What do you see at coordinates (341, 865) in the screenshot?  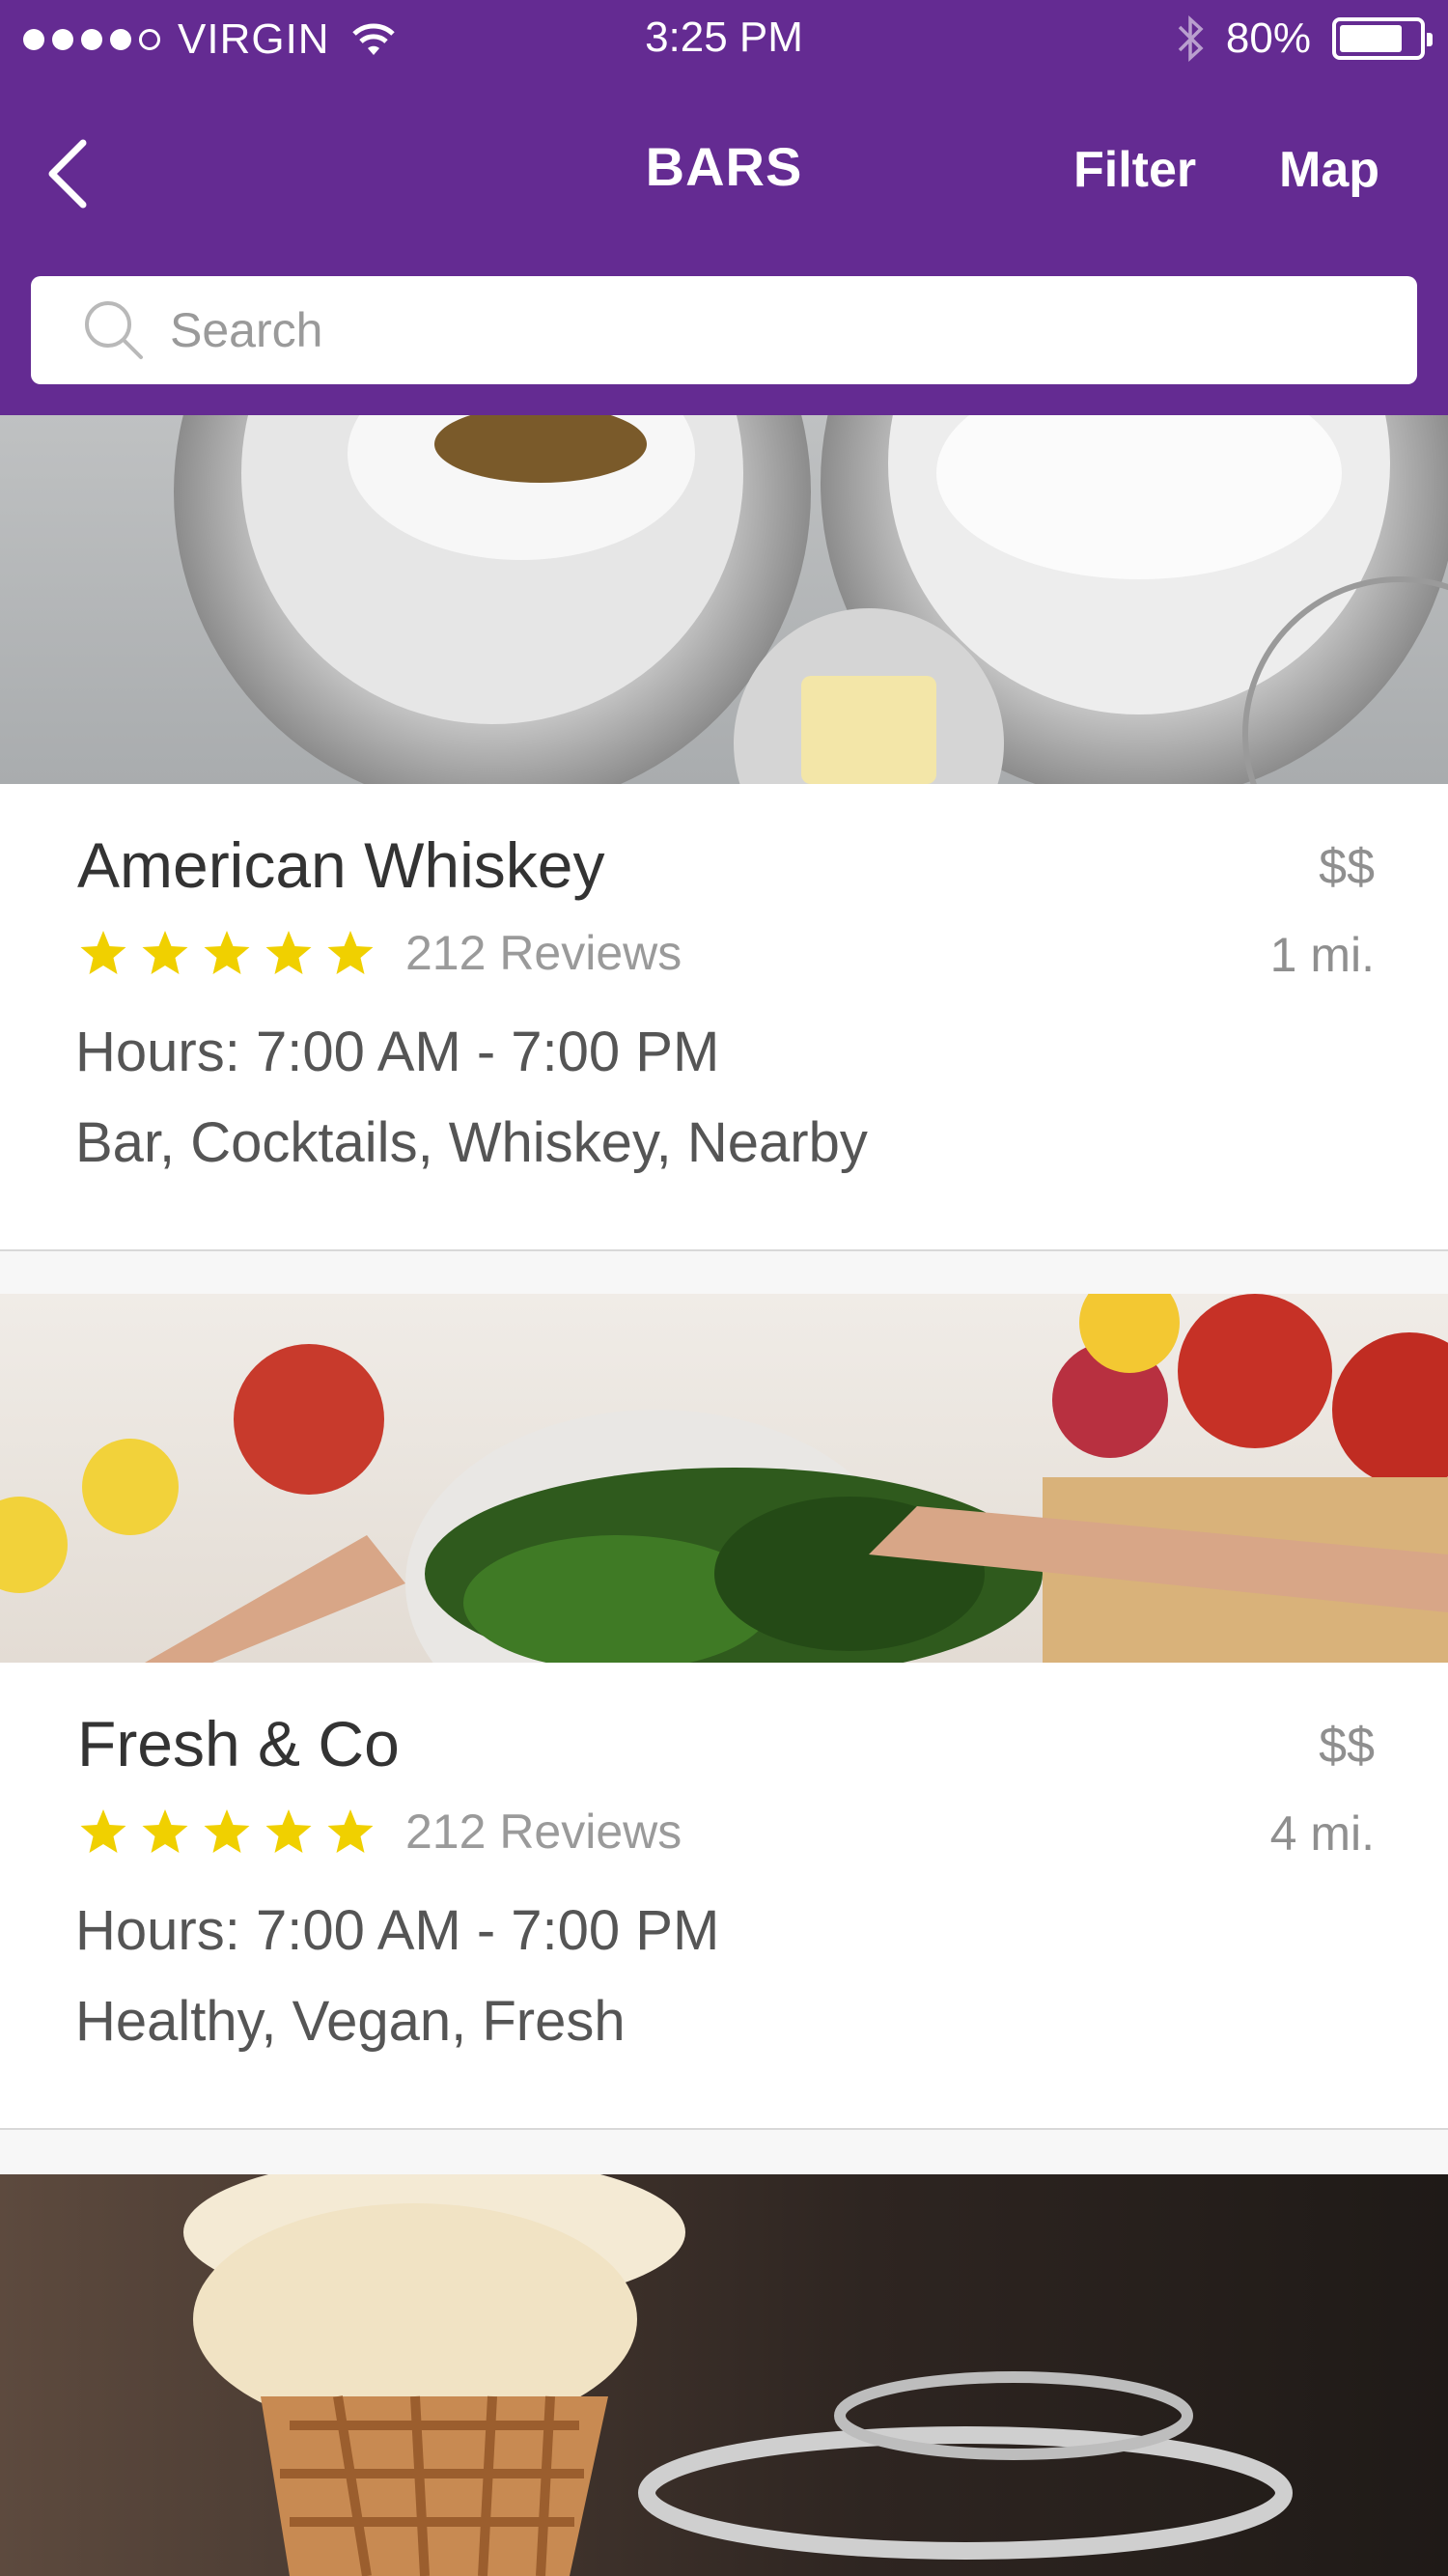 I see `listing-name: American Whiskey` at bounding box center [341, 865].